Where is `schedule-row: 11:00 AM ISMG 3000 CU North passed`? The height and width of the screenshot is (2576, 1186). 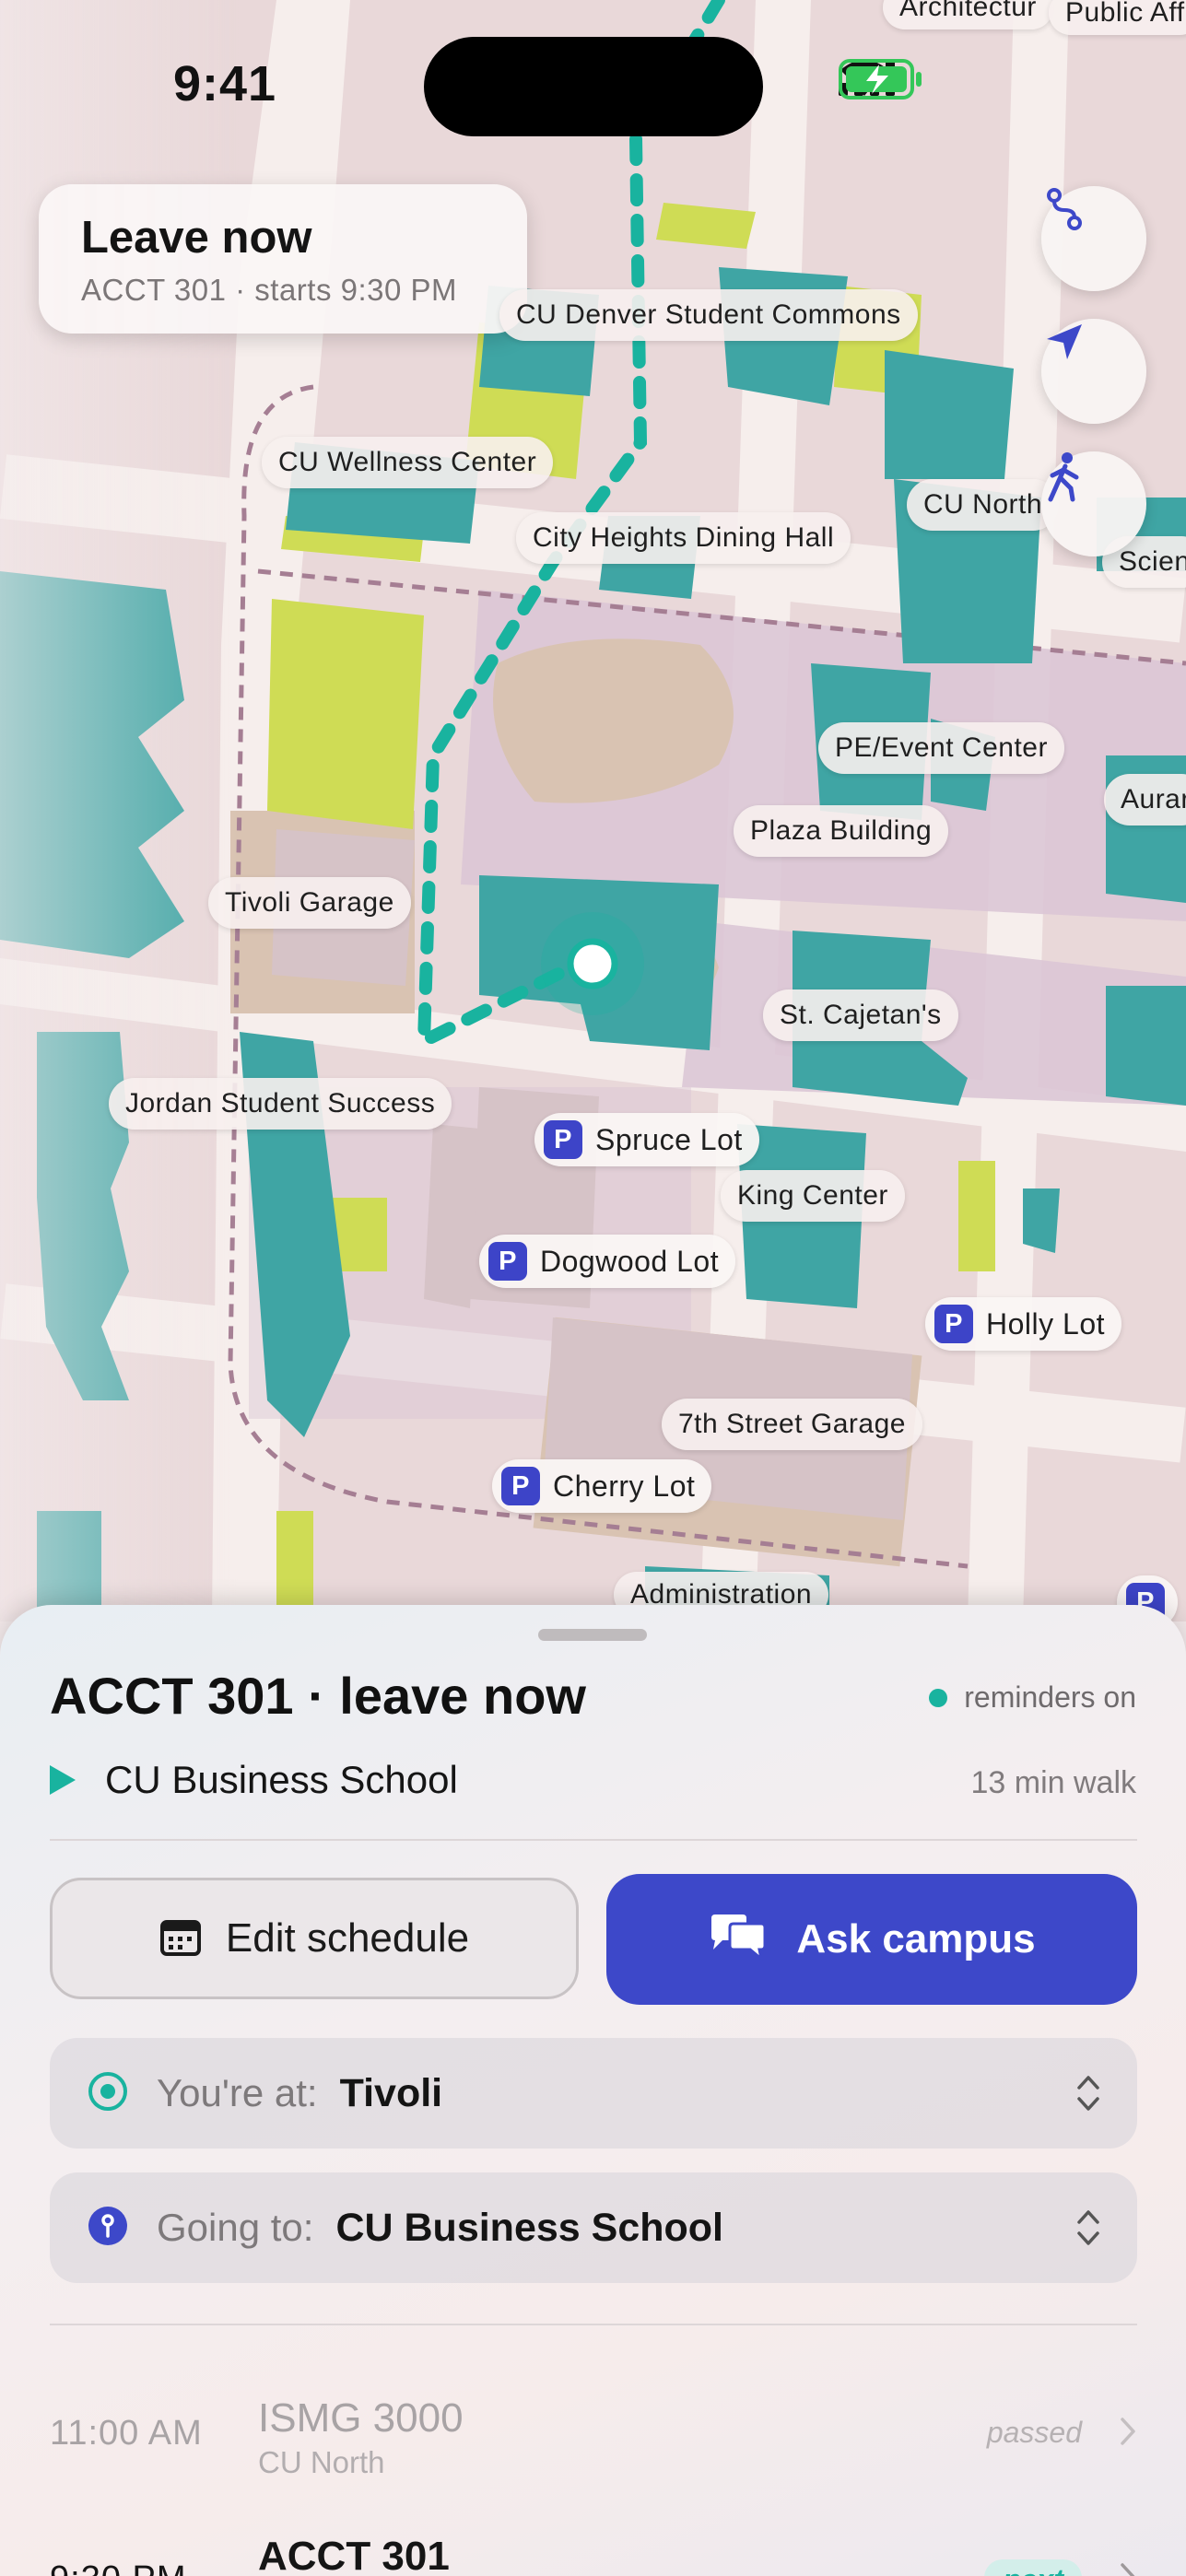
schedule-row: 11:00 AM ISMG 3000 CU North passed is located at coordinates (593, 2441).